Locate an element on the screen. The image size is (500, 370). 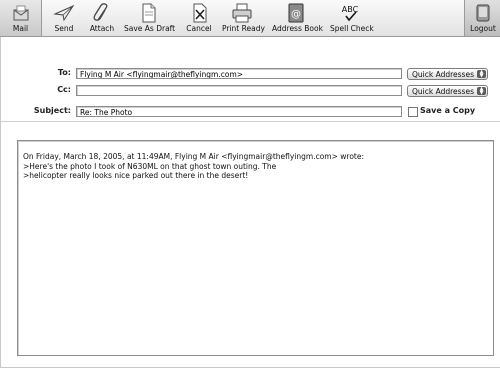
divider is located at coordinates (250, 121).